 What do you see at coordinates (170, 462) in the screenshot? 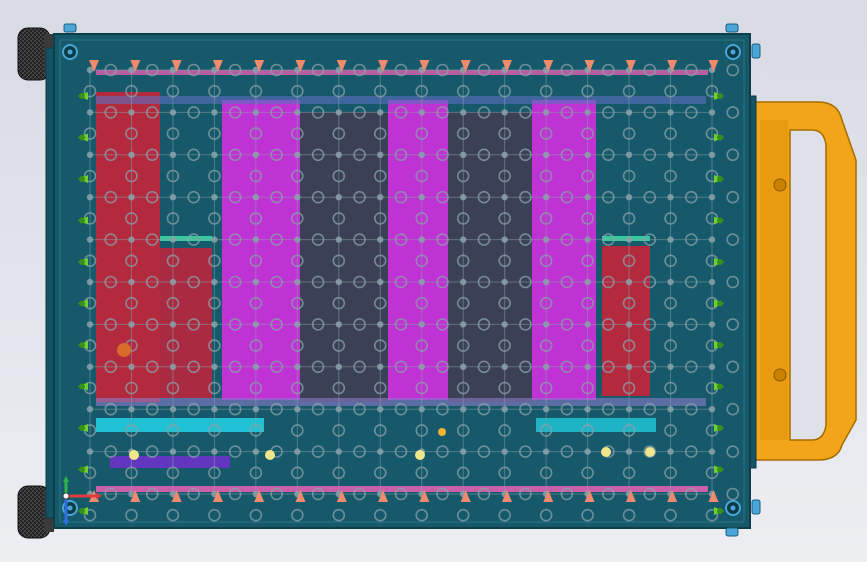
I see `purple-strip-left` at bounding box center [170, 462].